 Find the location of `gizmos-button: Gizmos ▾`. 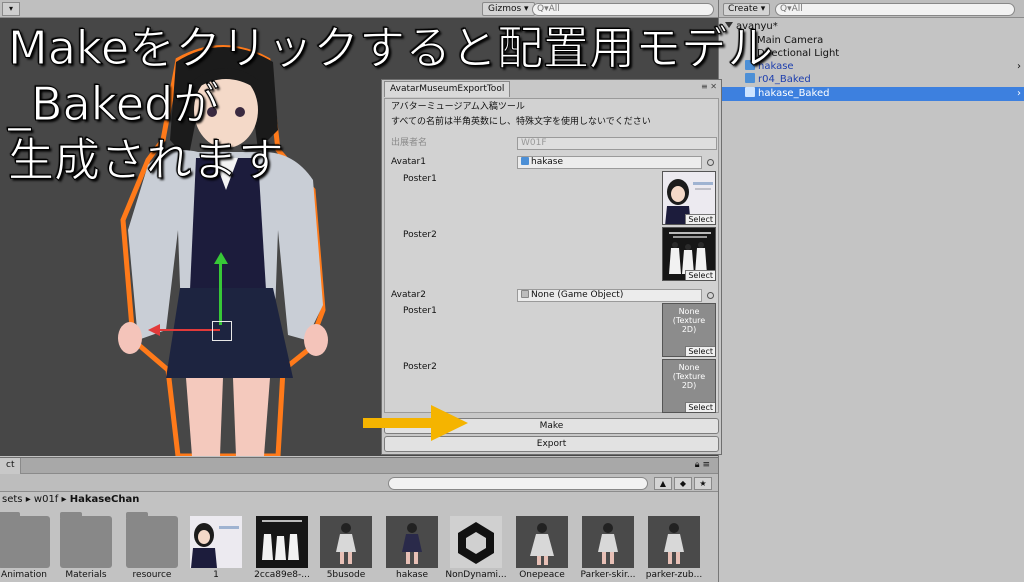

gizmos-button: Gizmos ▾ is located at coordinates (508, 9).